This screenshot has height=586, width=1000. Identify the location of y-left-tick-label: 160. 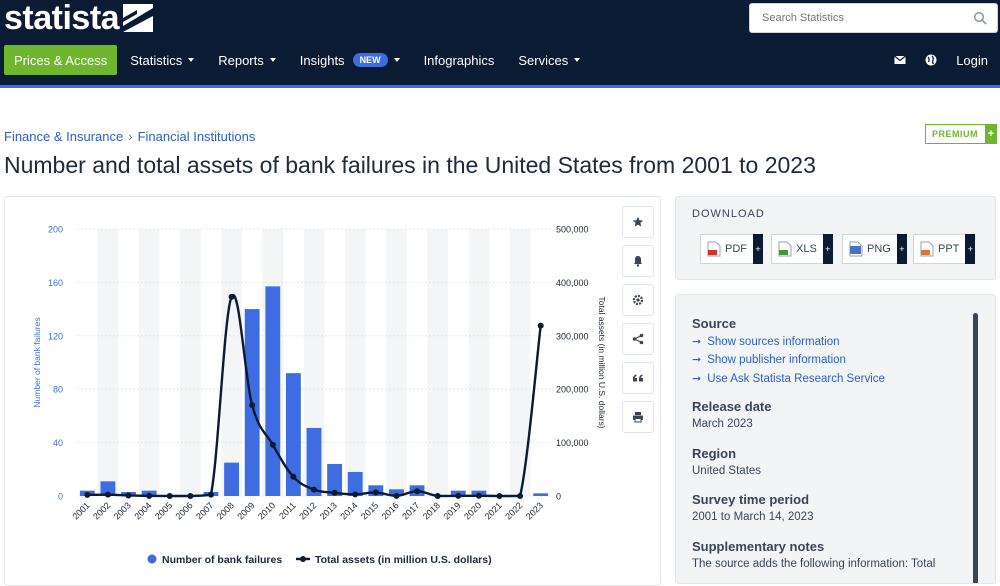
(55, 283).